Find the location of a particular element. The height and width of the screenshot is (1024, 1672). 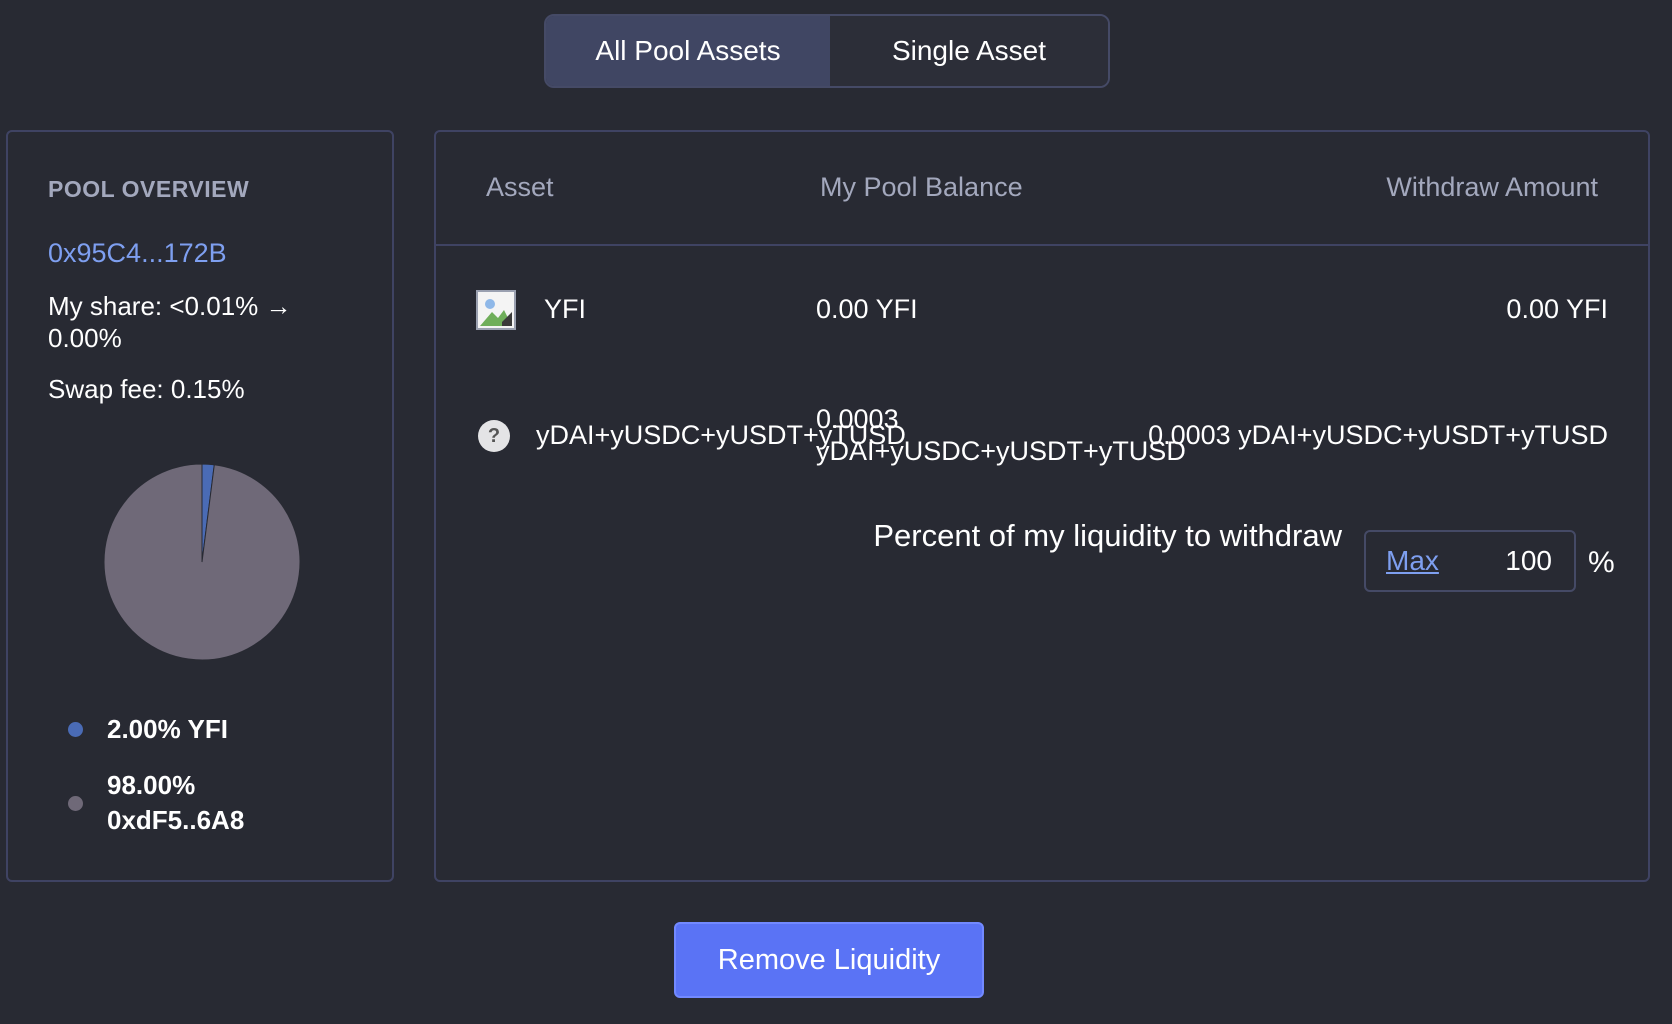

column-header-withdraw: Withdraw Amount is located at coordinates (1492, 187).